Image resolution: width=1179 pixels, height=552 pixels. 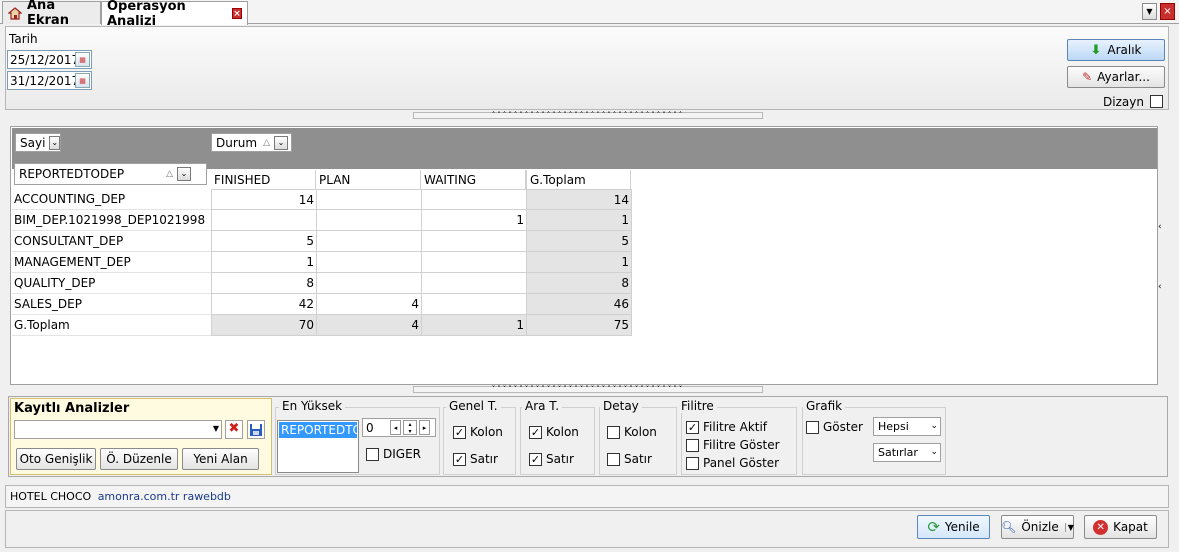 I want to click on field-list-item: REPORTEDTO, so click(x=318, y=430).